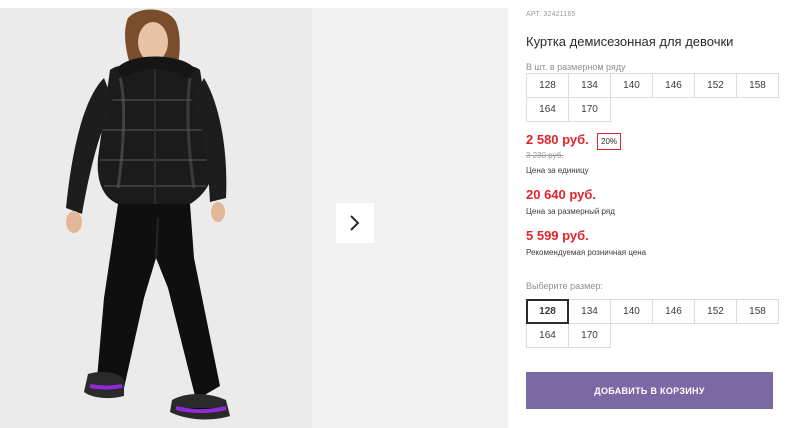  What do you see at coordinates (715, 311) in the screenshot?
I see `size-option-152: 152` at bounding box center [715, 311].